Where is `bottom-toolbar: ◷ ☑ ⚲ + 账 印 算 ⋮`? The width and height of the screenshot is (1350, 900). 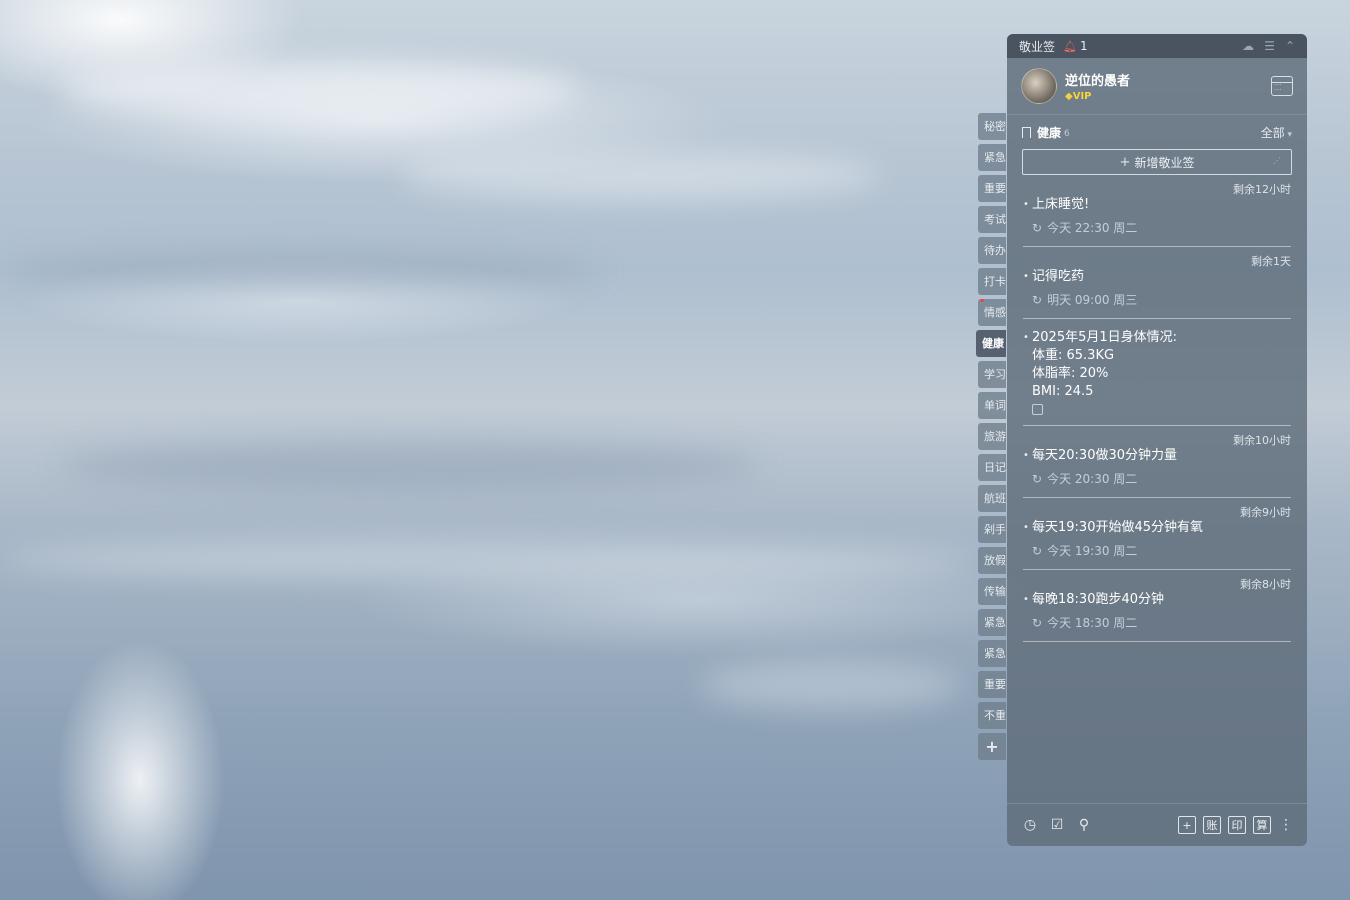
bottom-toolbar: ◷ ☑ ⚲ + 账 印 算 ⋮ is located at coordinates (1157, 824).